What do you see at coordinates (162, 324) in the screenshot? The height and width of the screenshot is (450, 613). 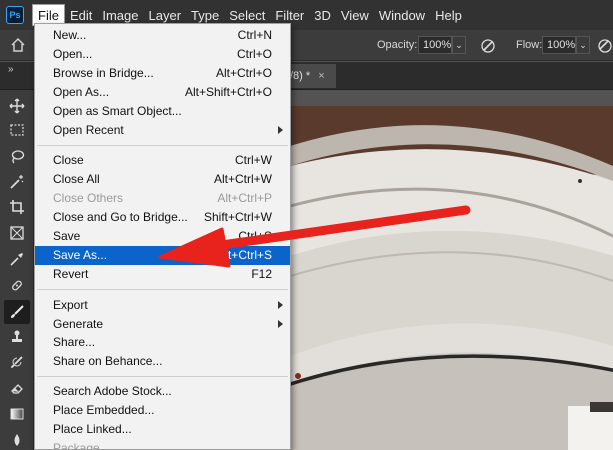 I see `menu-item-generate: Generate` at bounding box center [162, 324].